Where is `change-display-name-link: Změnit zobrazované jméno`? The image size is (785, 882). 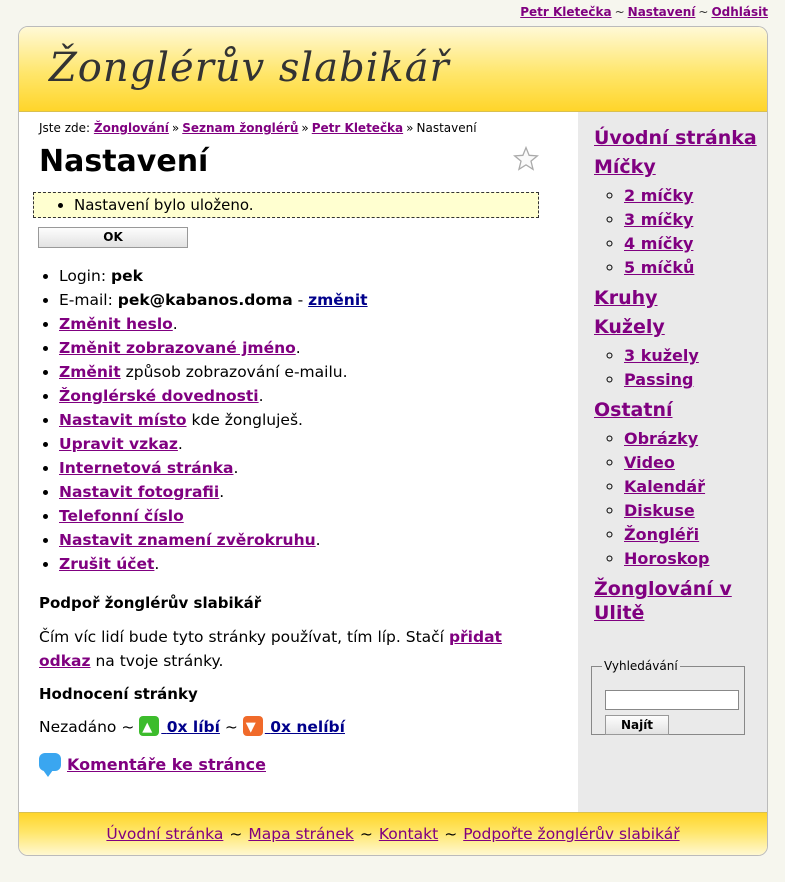 change-display-name-link: Změnit zobrazované jméno is located at coordinates (177, 348).